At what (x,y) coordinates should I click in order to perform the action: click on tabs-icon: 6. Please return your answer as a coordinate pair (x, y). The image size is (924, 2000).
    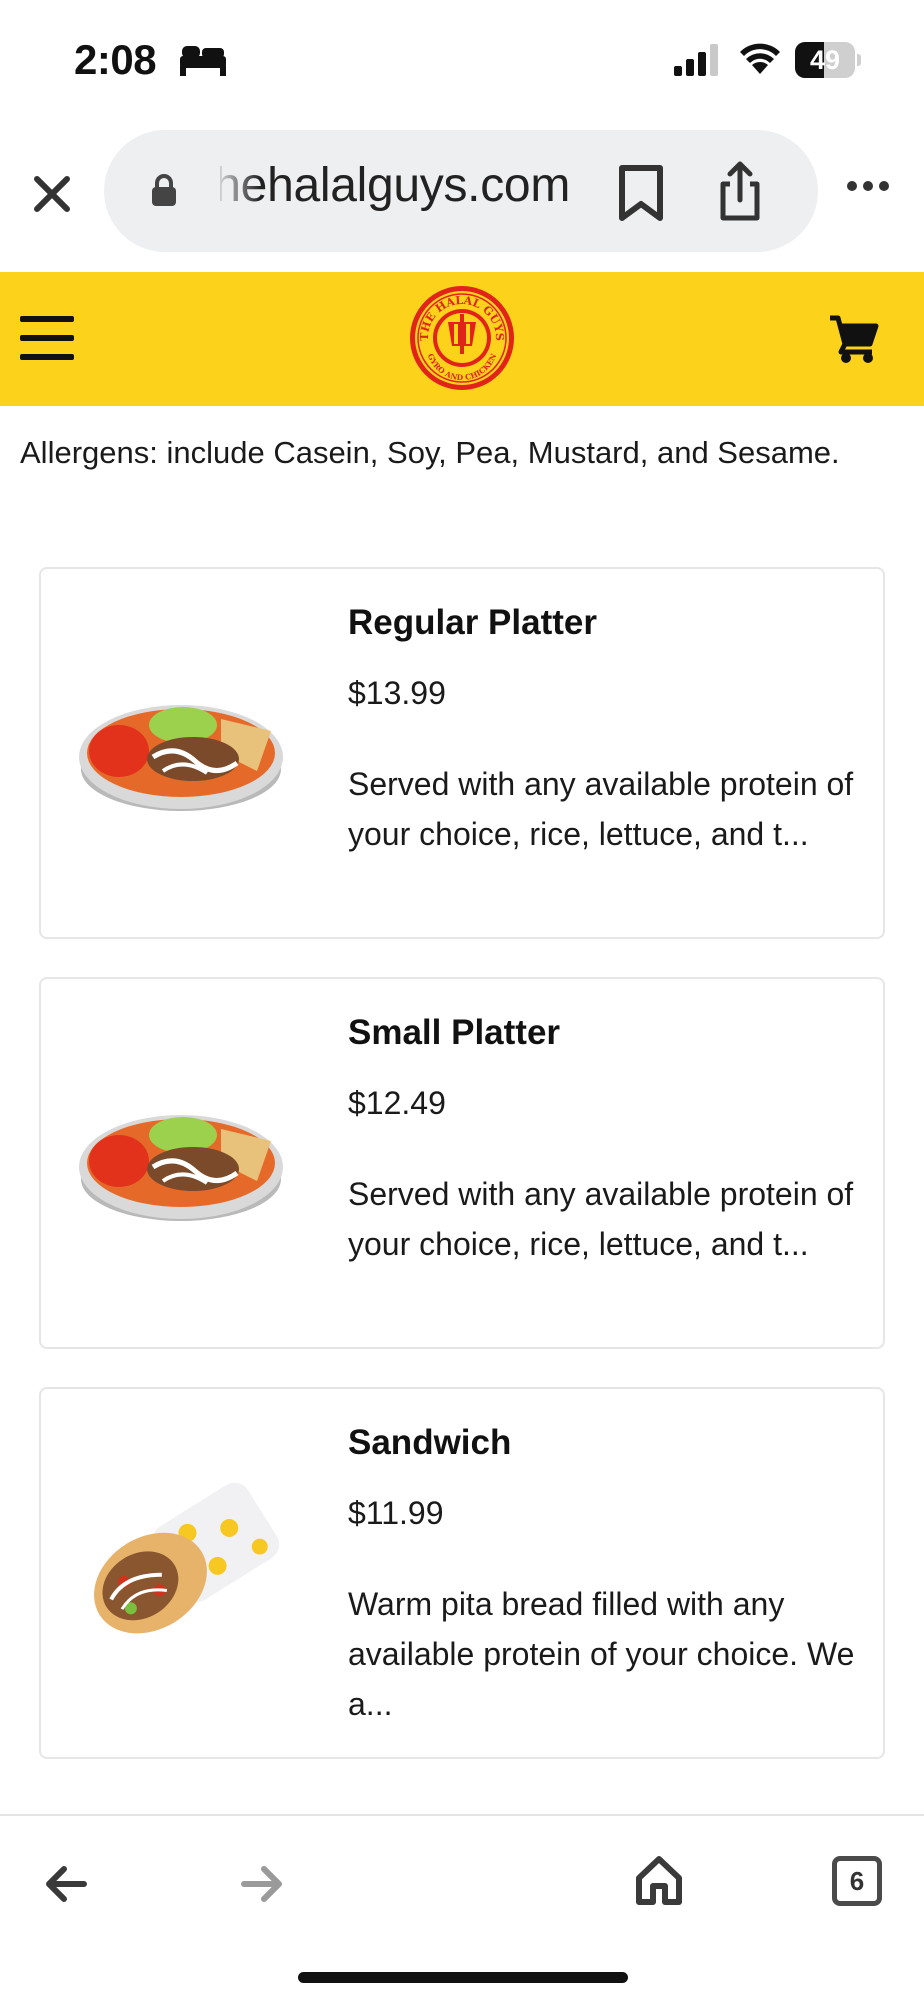
    Looking at the image, I should click on (857, 1881).